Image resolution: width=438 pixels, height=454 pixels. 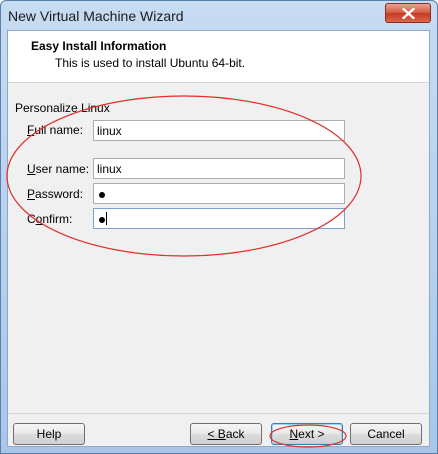 What do you see at coordinates (49, 434) in the screenshot?
I see `help-button: Help` at bounding box center [49, 434].